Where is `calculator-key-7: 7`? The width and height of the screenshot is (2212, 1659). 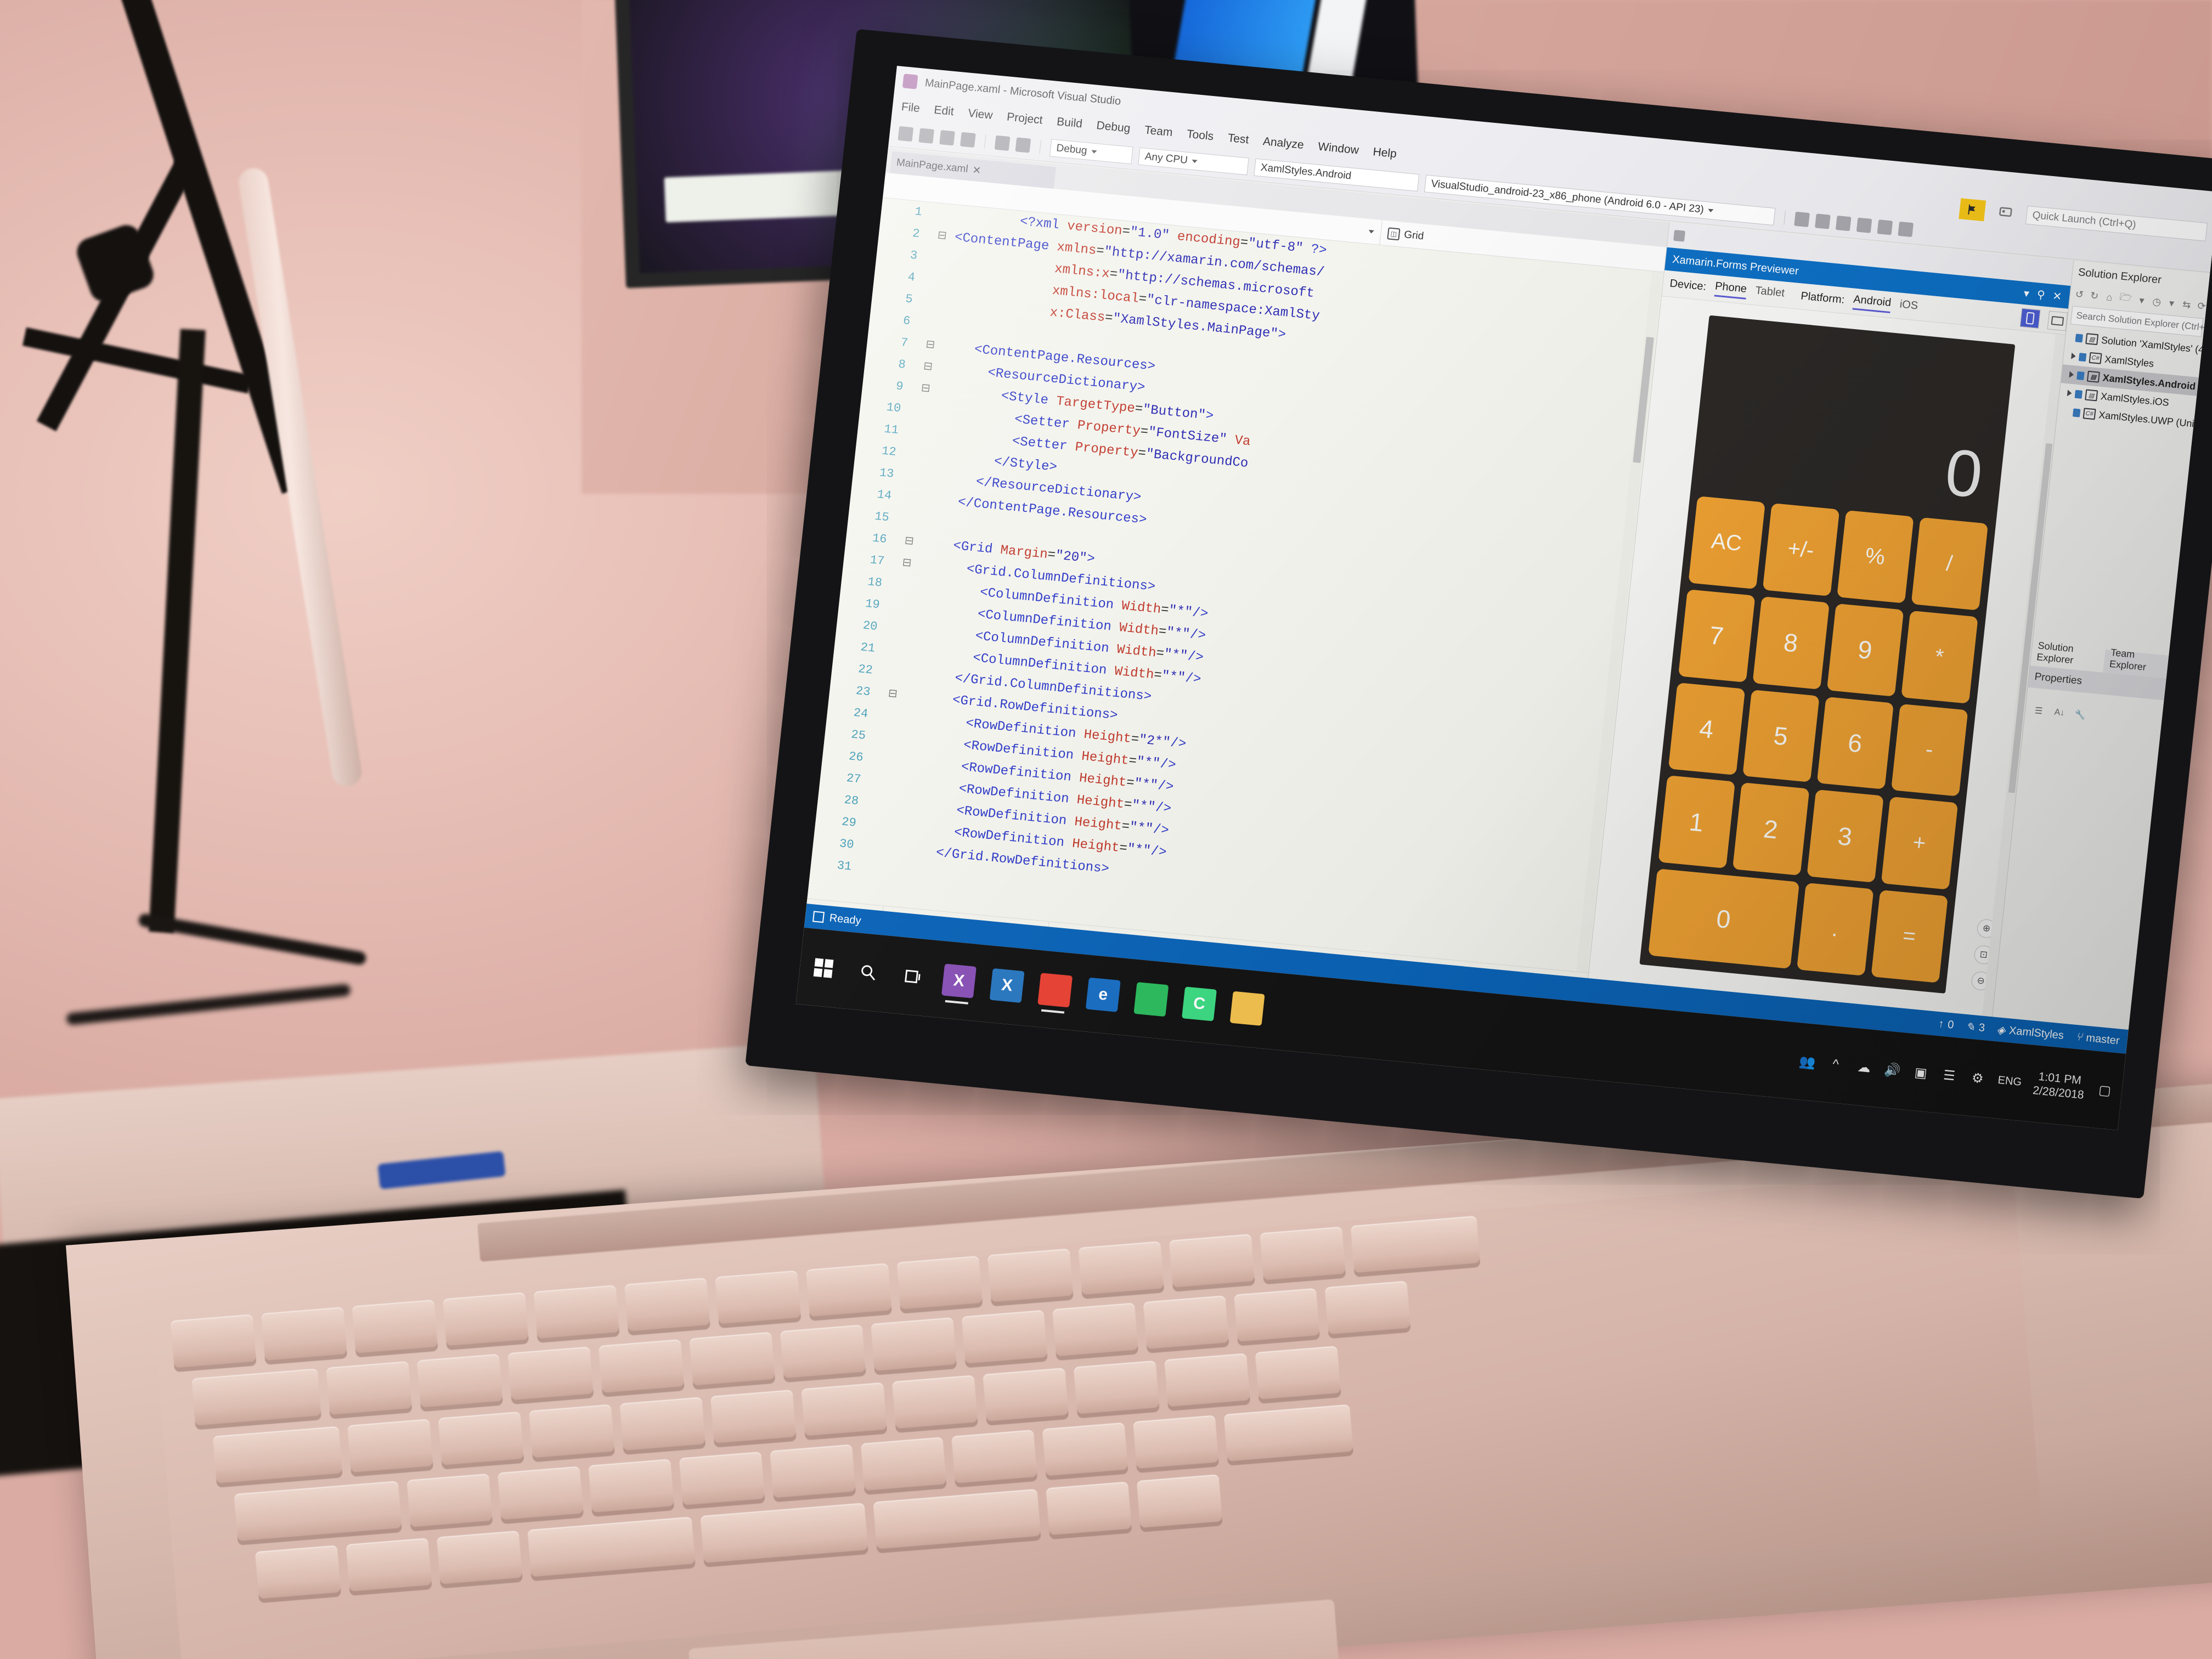
calculator-key-7: 7 is located at coordinates (1717, 635).